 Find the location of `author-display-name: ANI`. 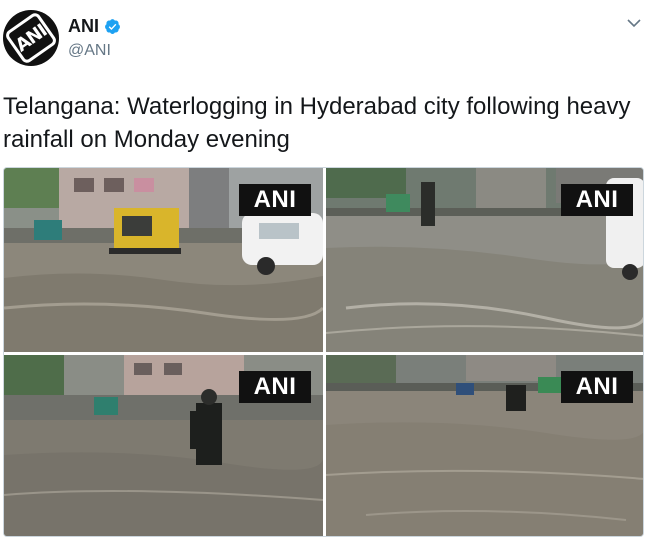

author-display-name: ANI is located at coordinates (83, 26).